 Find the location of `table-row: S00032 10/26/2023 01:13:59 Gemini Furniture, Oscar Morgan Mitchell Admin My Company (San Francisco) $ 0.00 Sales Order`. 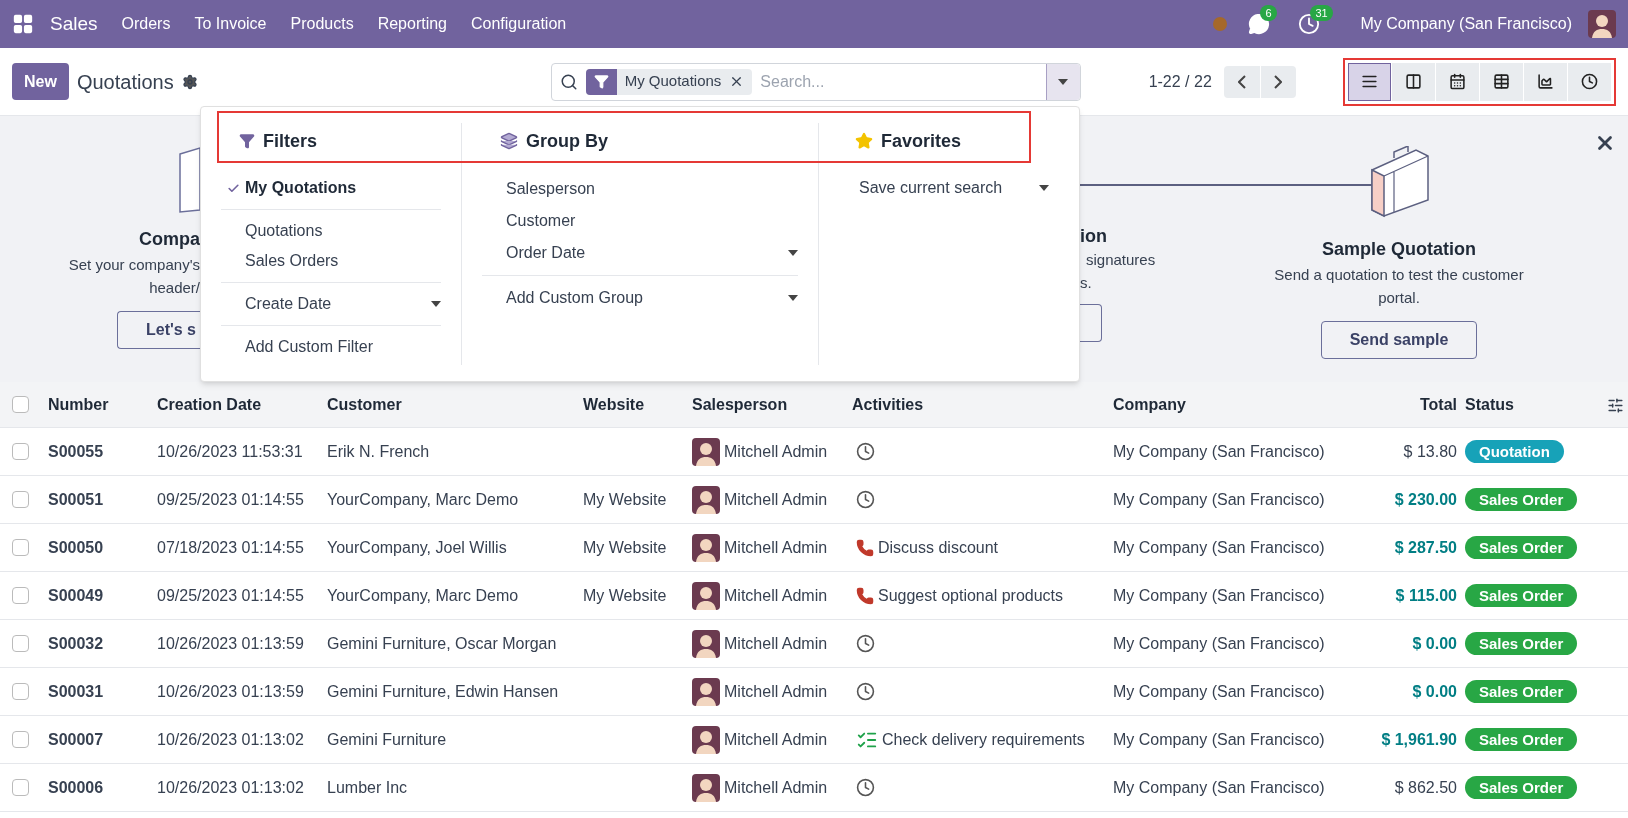

table-row: S00032 10/26/2023 01:13:59 Gemini Furniture, Oscar Morgan Mitchell Admin My Company (San Francisco) $ 0.00 Sales Order is located at coordinates (814, 644).